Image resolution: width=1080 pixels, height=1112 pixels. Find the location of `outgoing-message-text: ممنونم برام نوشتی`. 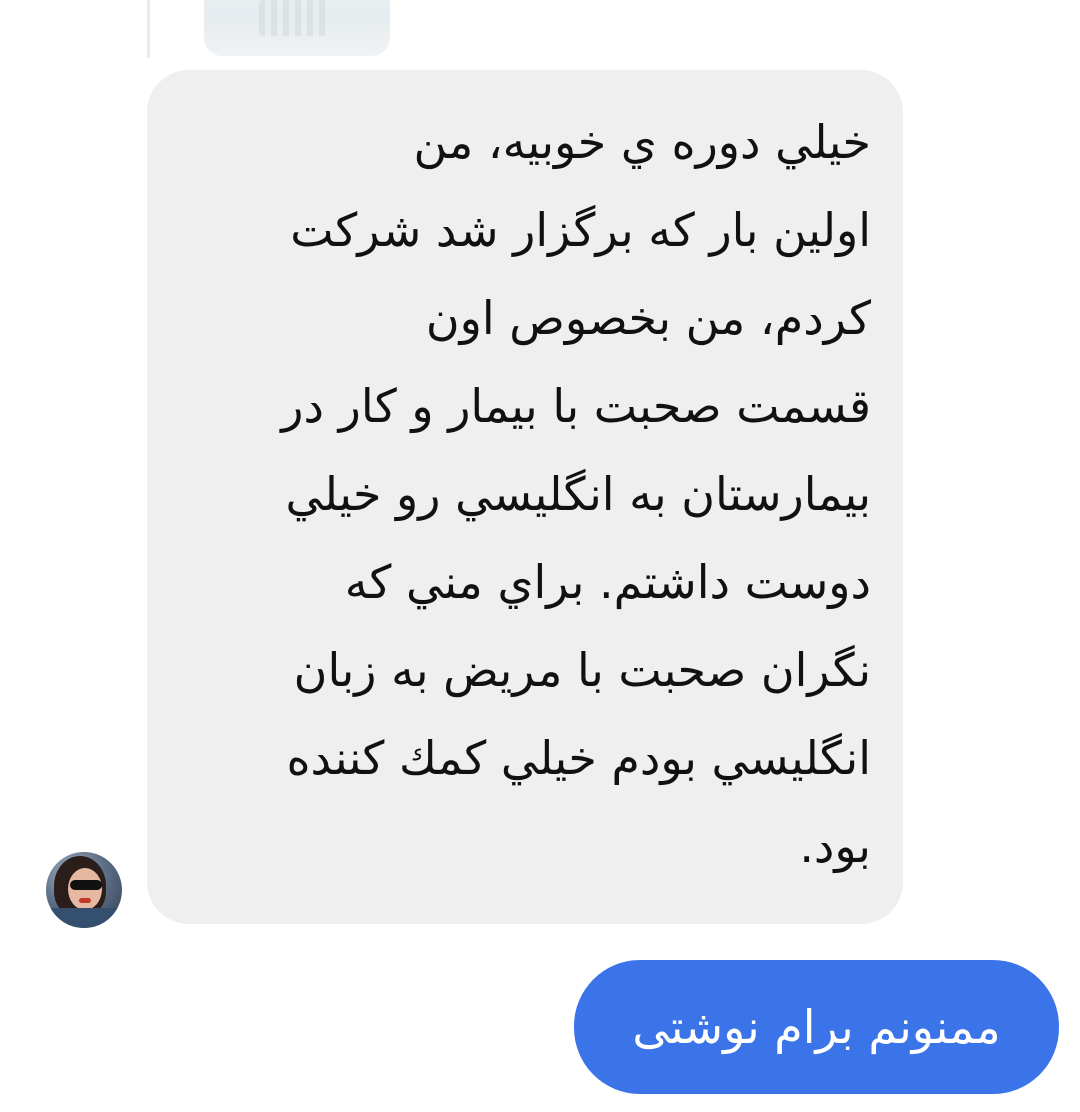

outgoing-message-text: ممنونم برام نوشتی is located at coordinates (816, 1027).